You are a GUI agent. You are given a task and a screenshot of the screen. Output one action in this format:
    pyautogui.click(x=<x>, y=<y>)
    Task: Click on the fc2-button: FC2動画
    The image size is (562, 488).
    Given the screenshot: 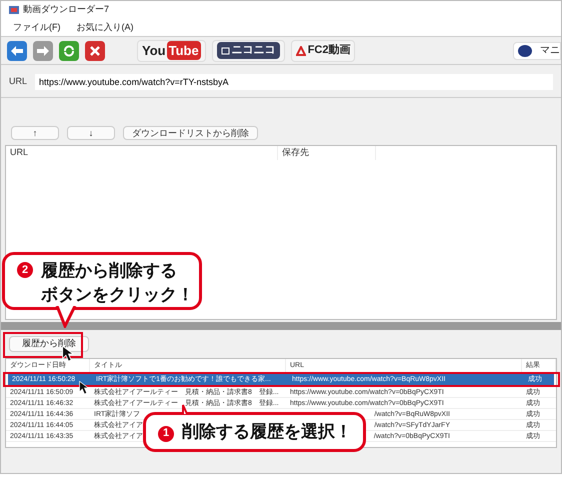 What is the action you would take?
    pyautogui.click(x=323, y=51)
    